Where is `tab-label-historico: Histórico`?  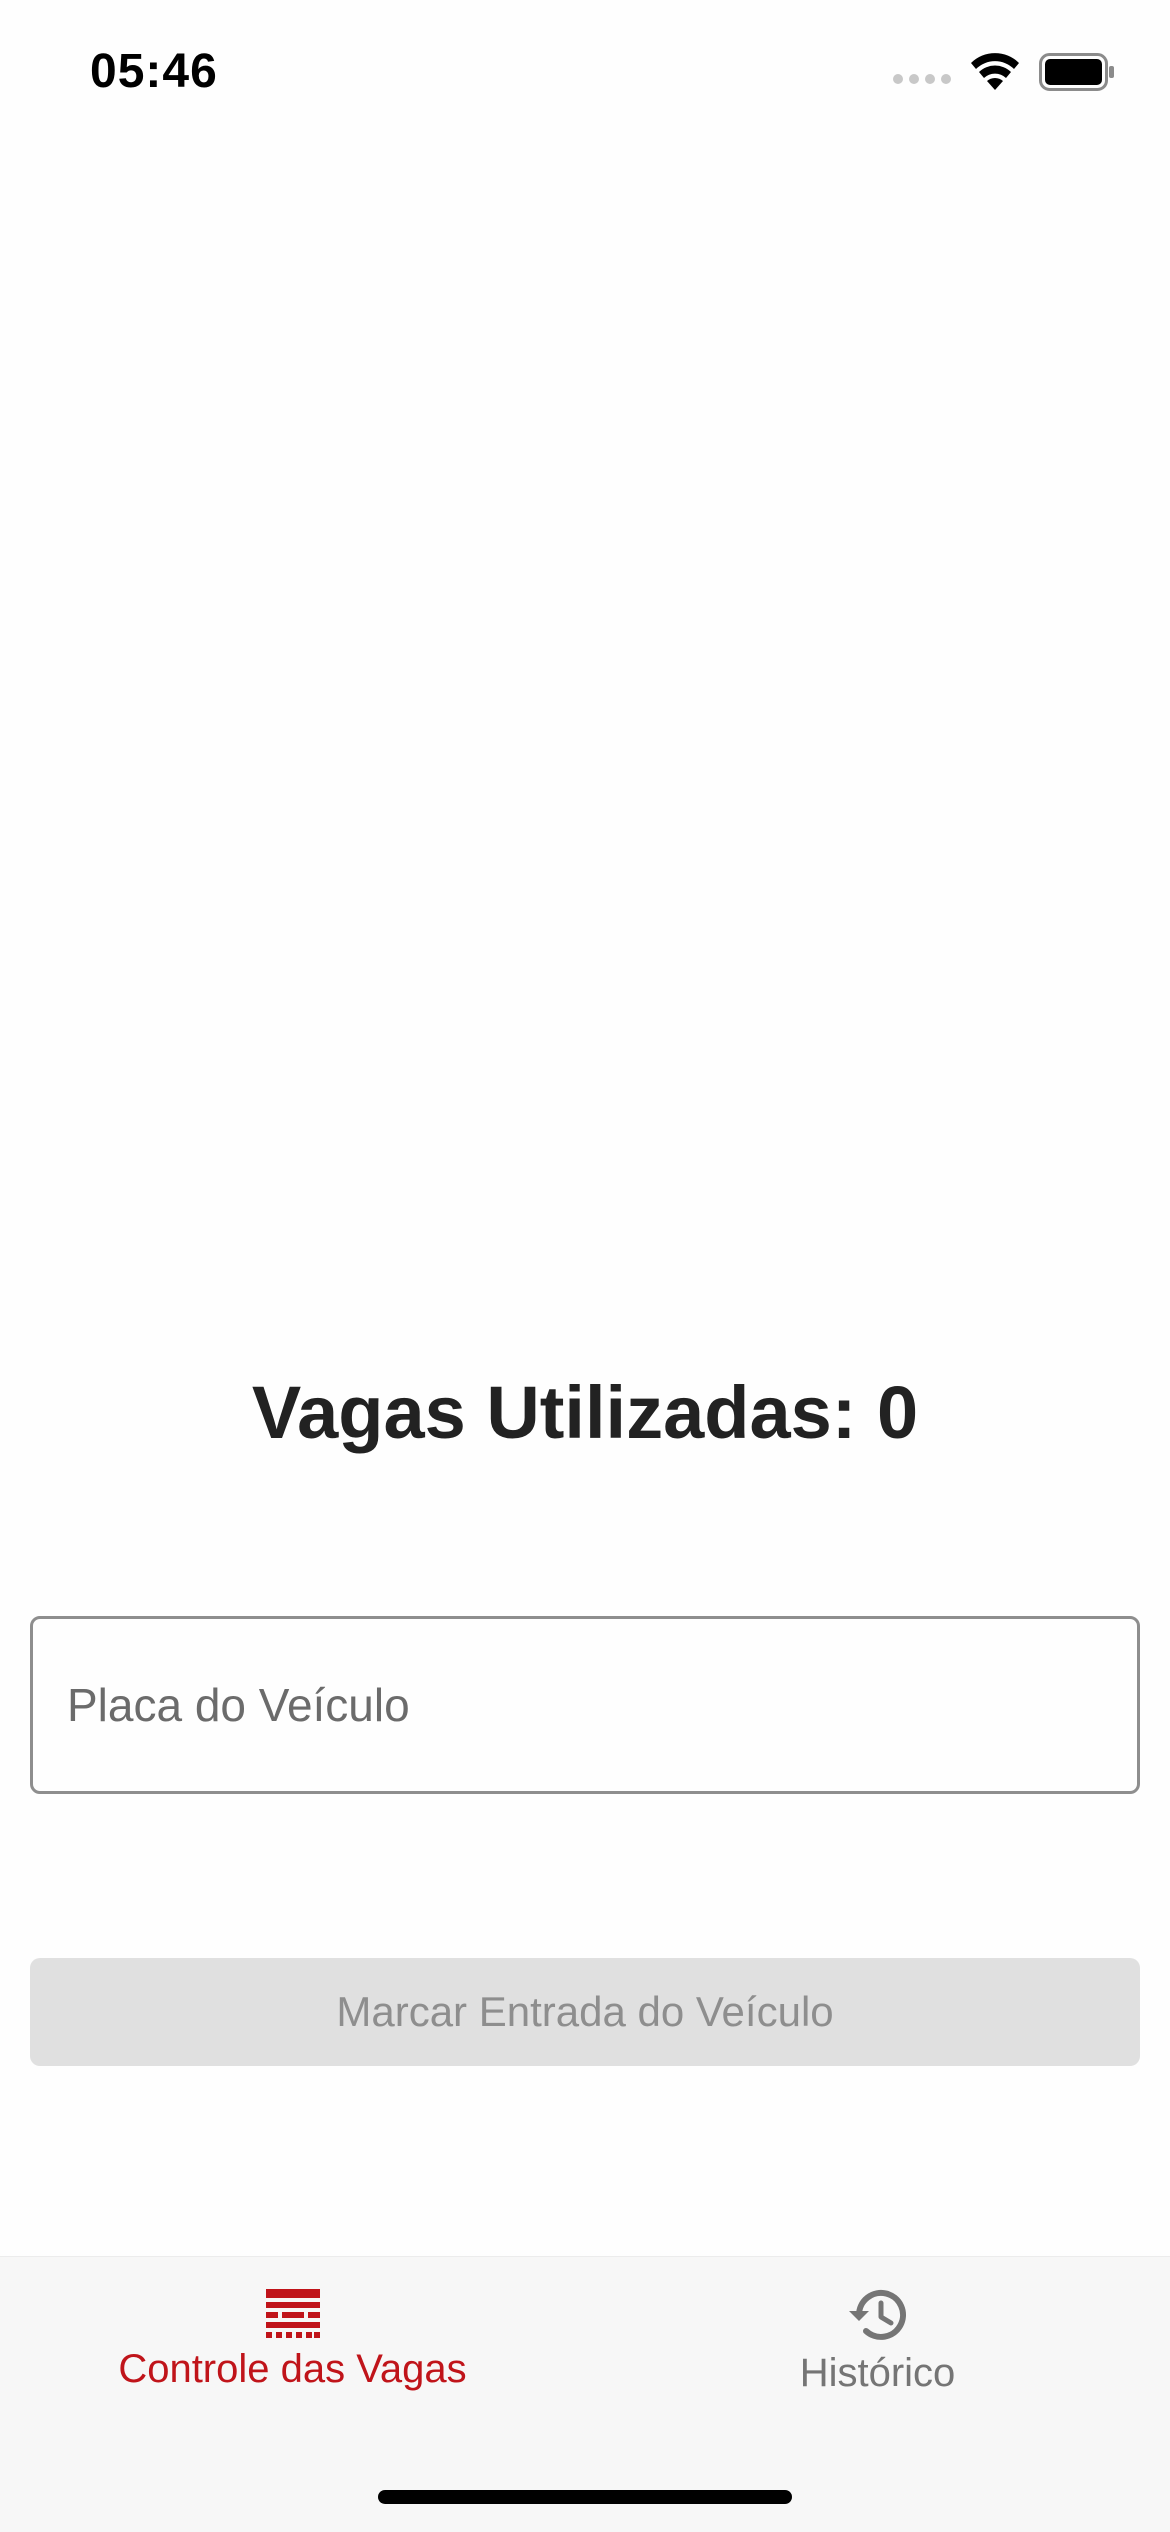 tab-label-historico: Histórico is located at coordinates (877, 2373).